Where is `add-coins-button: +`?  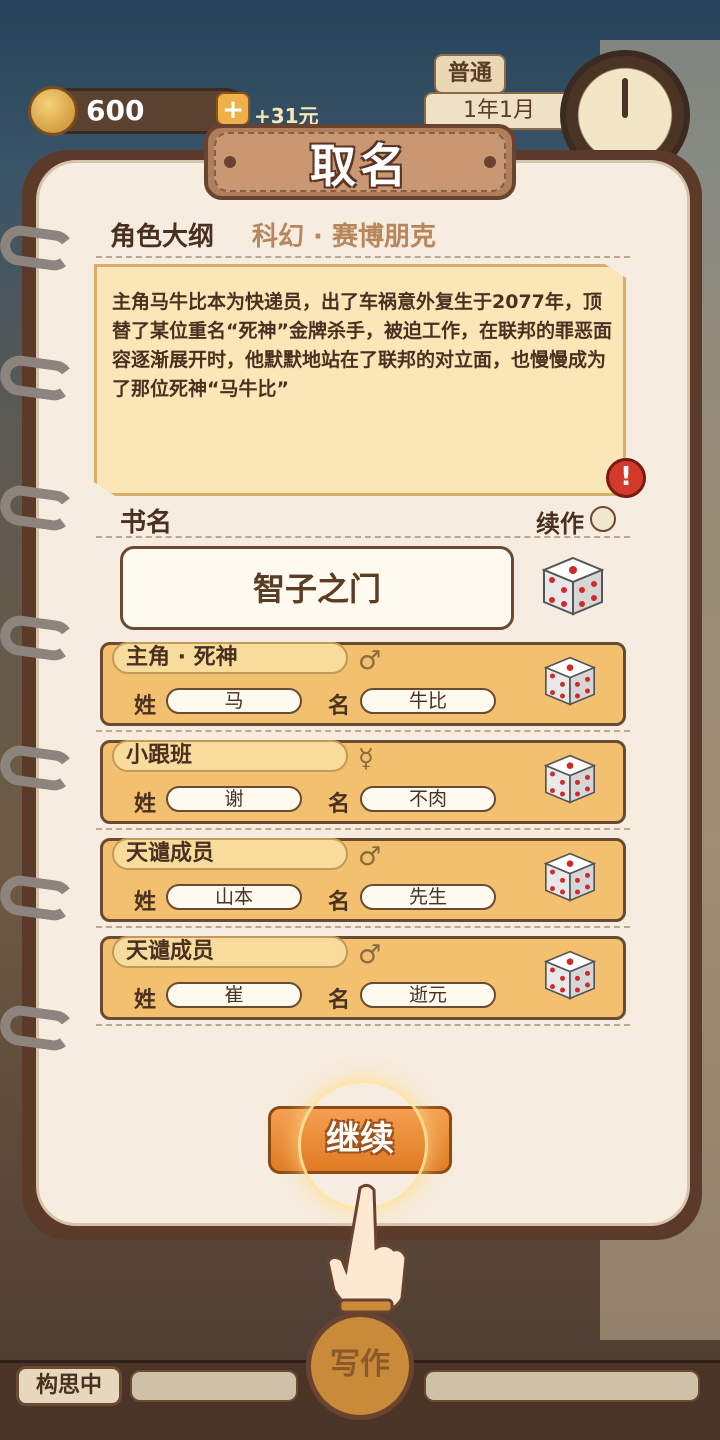 add-coins-button: + is located at coordinates (233, 109).